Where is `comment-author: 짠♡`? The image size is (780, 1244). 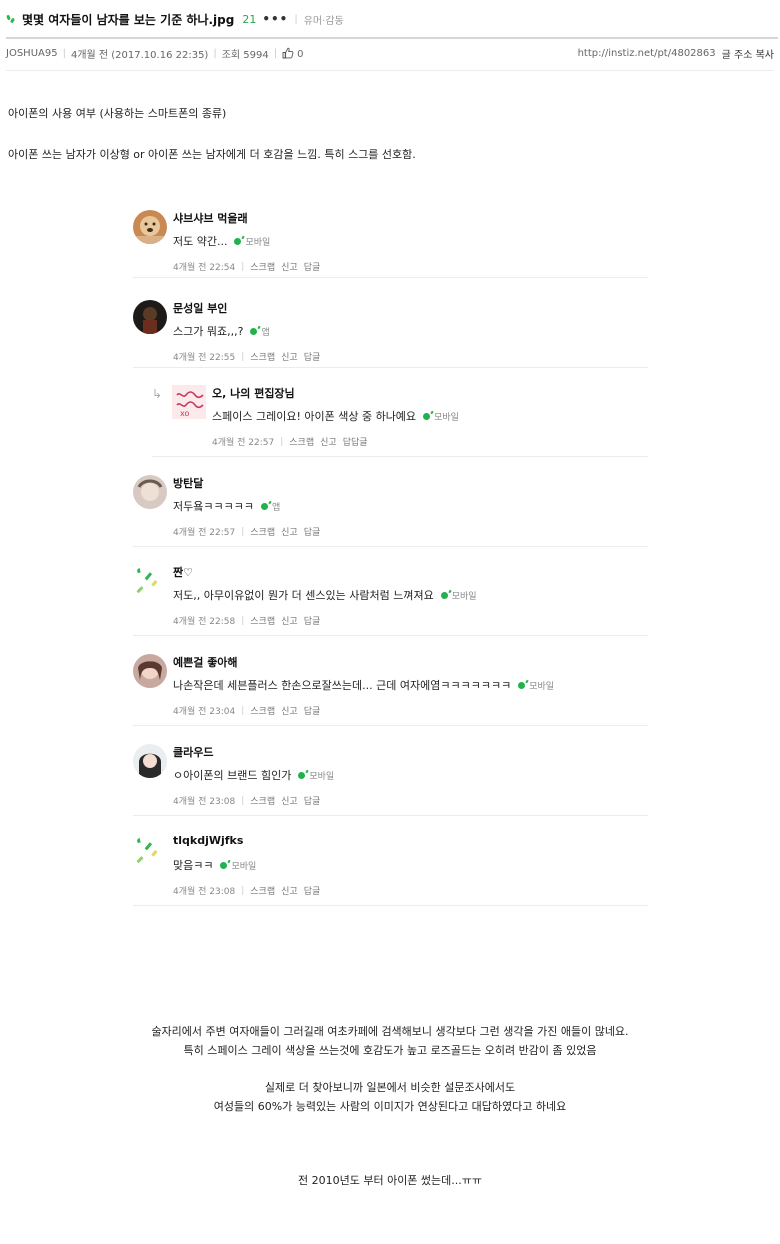
comment-author: 짠♡ is located at coordinates (183, 572).